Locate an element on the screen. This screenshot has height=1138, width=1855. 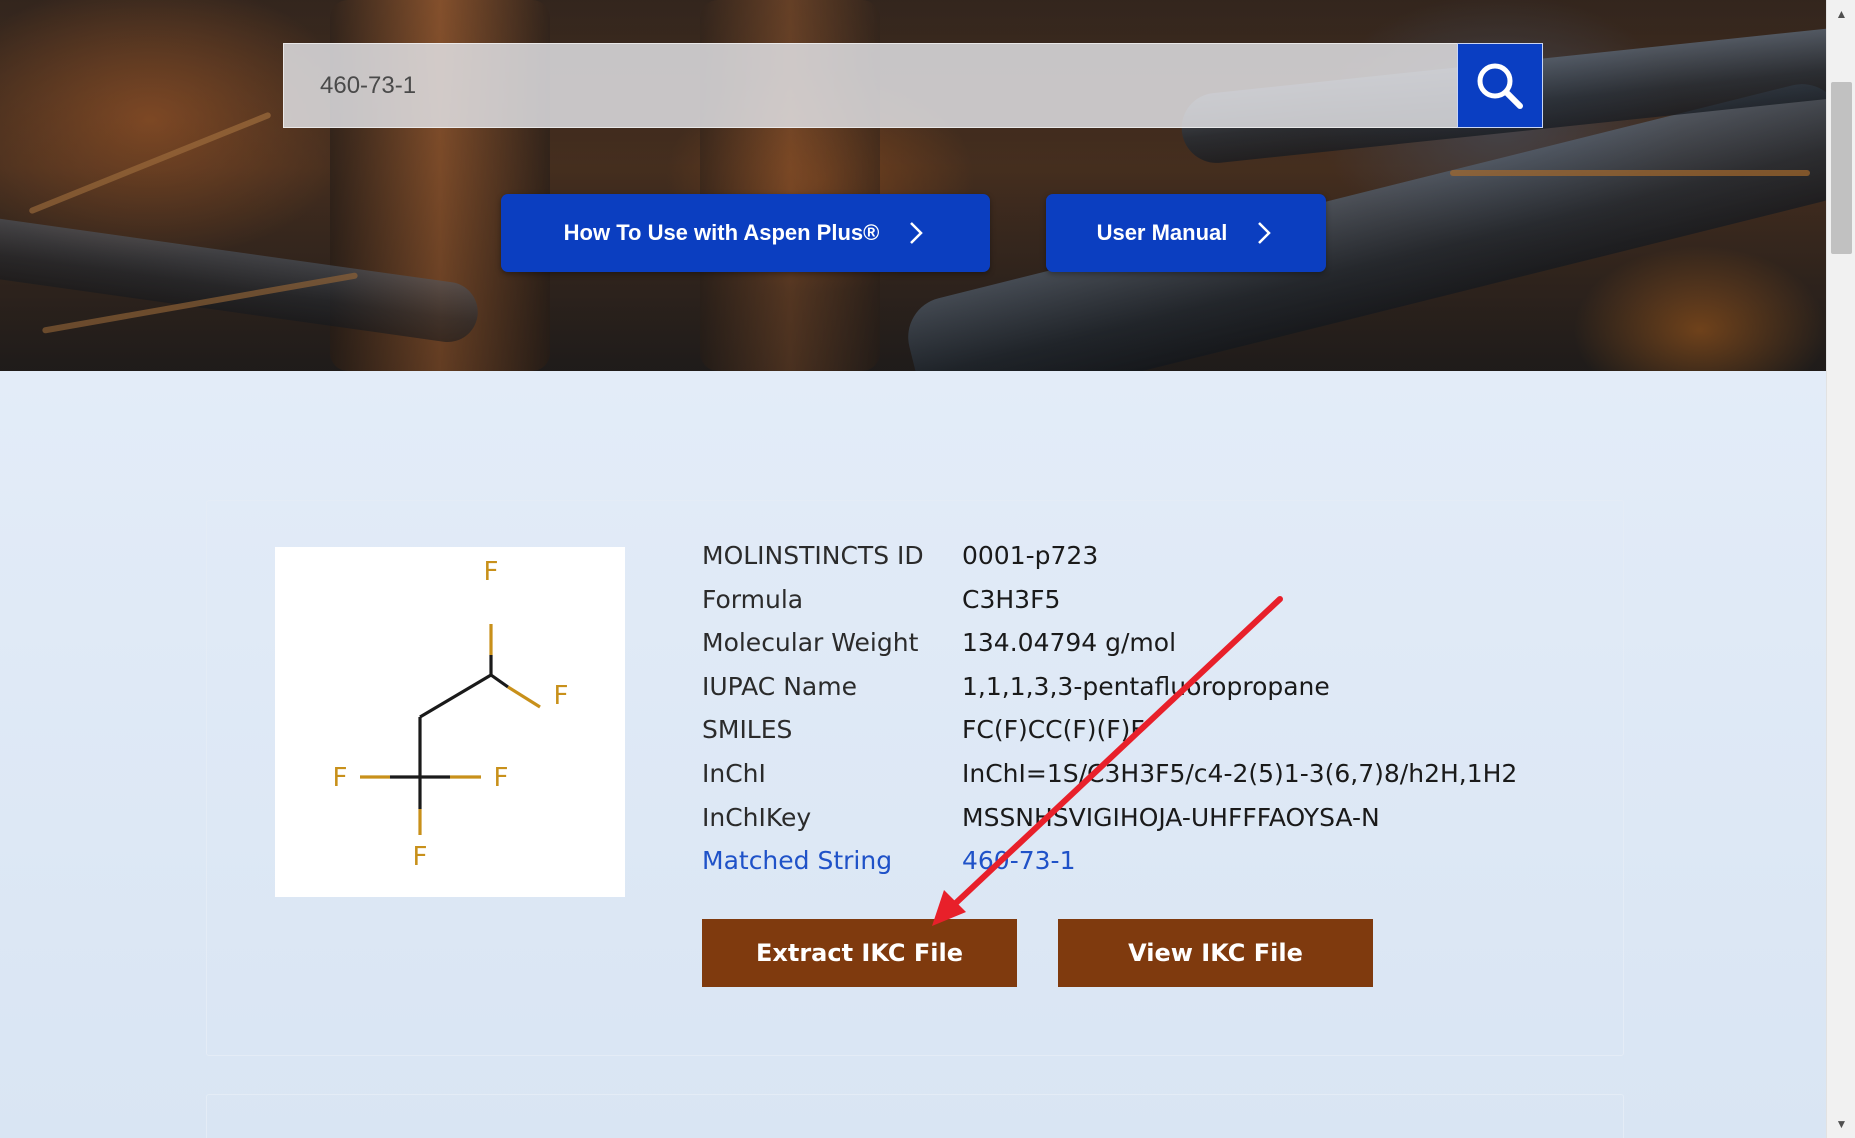
property-row-iupac-name: IUPAC Name 1,1,1,3,3-pentafluoropropane is located at coordinates (1152, 694).